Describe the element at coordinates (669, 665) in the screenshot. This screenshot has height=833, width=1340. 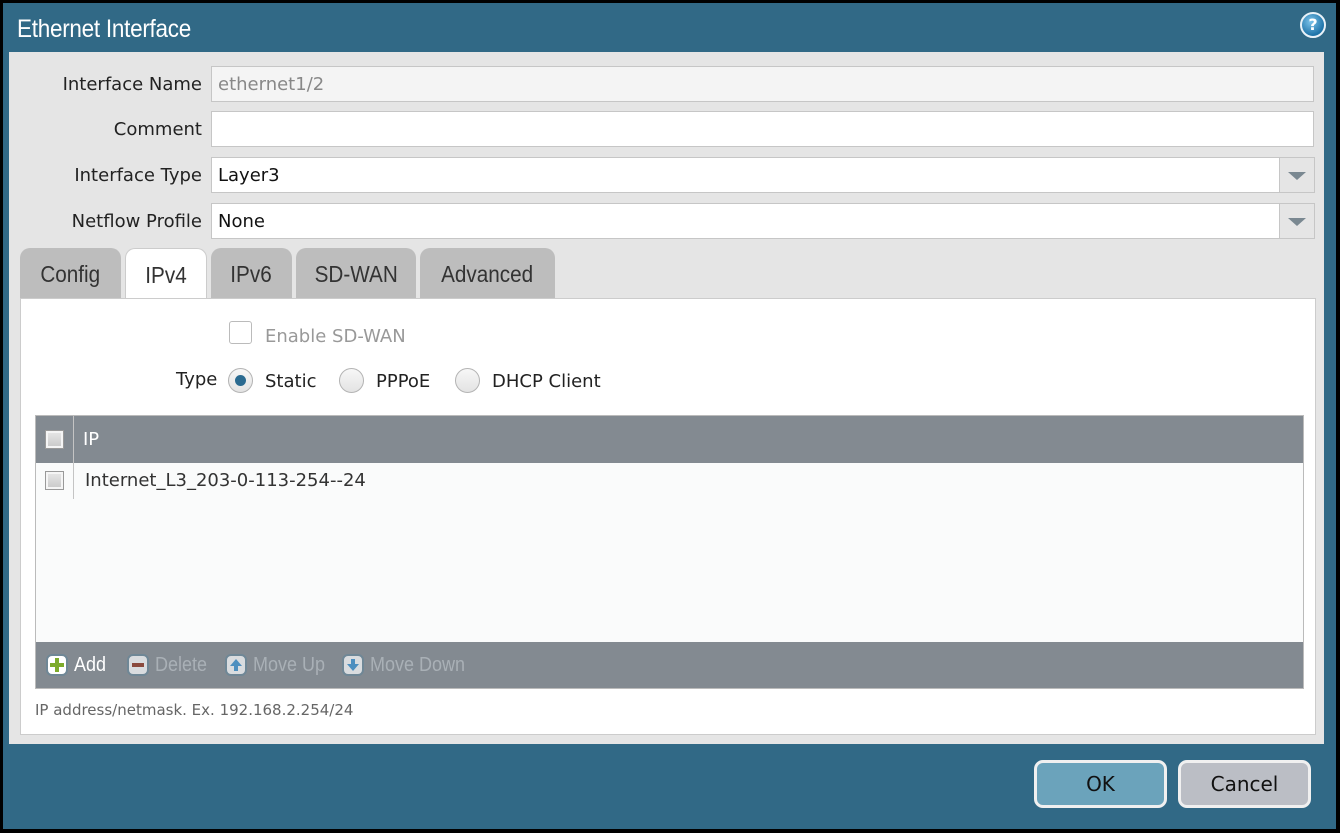
I see `grid-toolbar: Add Delete Move Up Move Down` at that location.